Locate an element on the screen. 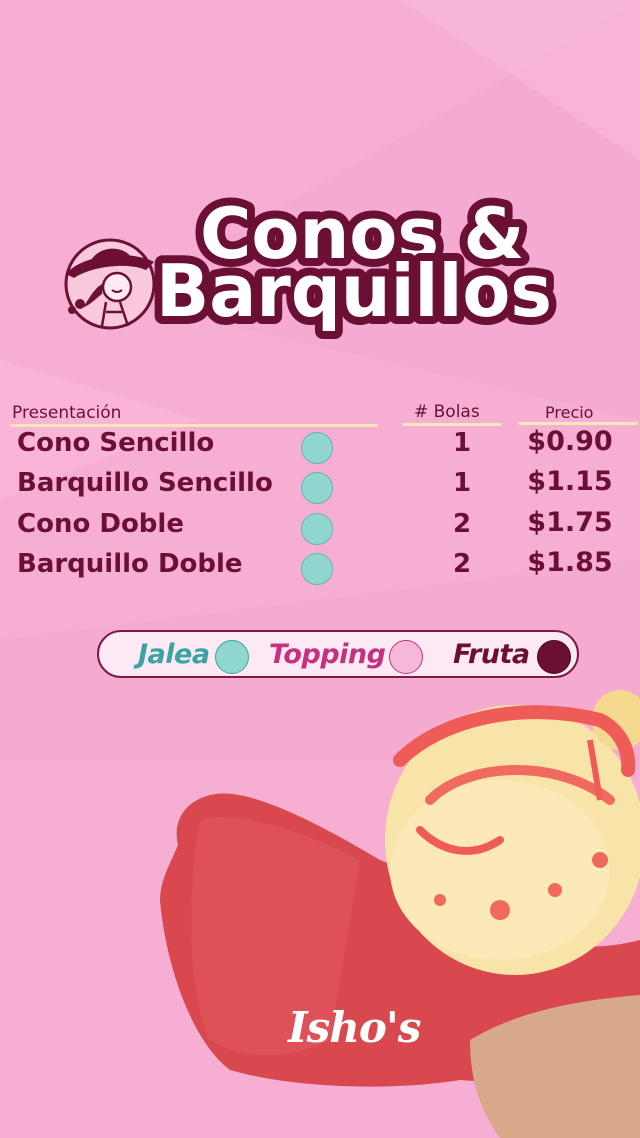 The height and width of the screenshot is (1138, 640). woman-hat-pink-icon is located at coordinates (406, 657).